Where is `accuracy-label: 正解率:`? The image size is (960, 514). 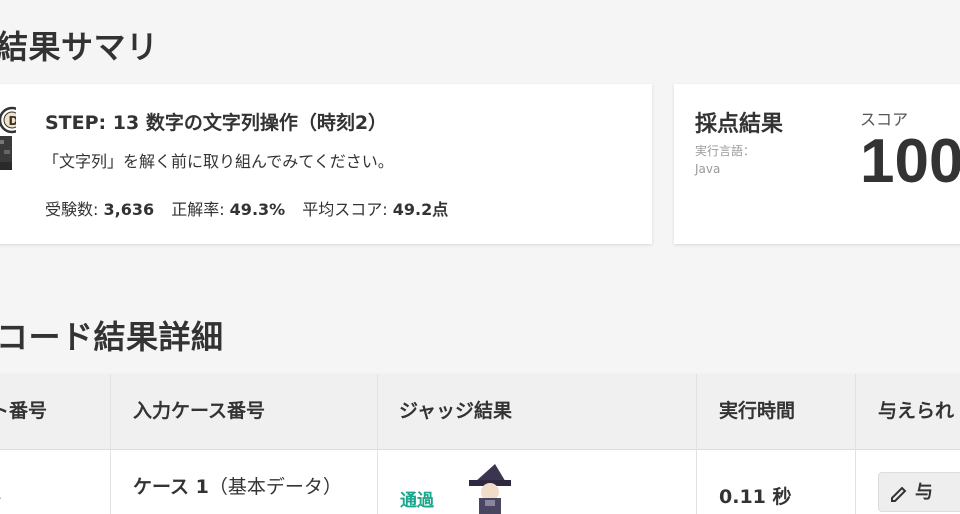
accuracy-label: 正解率: is located at coordinates (200, 209).